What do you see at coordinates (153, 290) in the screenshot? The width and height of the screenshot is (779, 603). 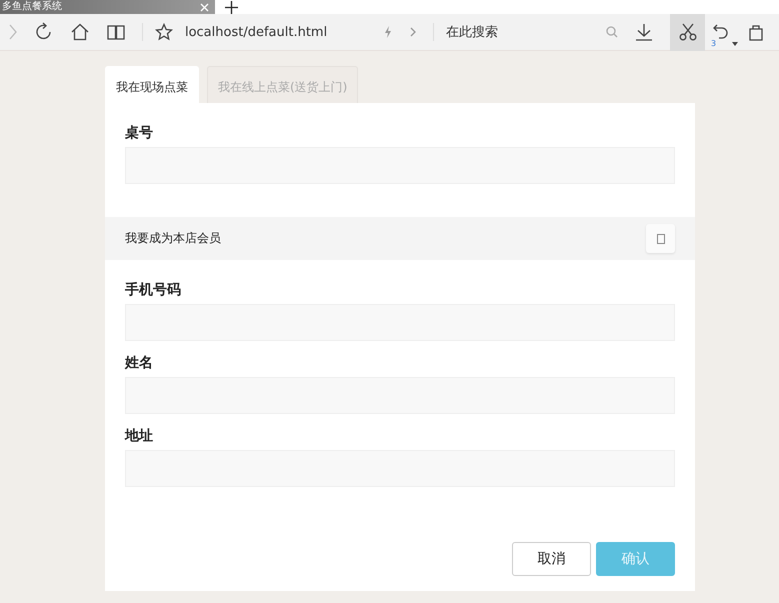 I see `field-label: 手机号码` at bounding box center [153, 290].